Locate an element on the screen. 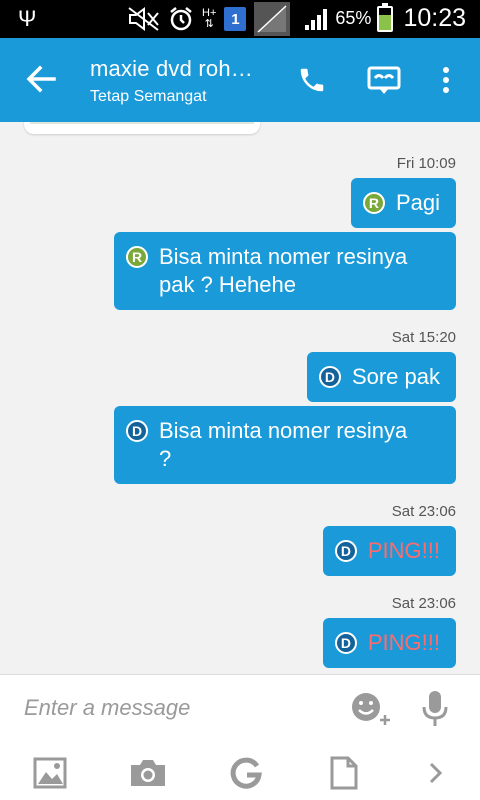 The width and height of the screenshot is (480, 800). message-text-line: ? is located at coordinates (165, 458).